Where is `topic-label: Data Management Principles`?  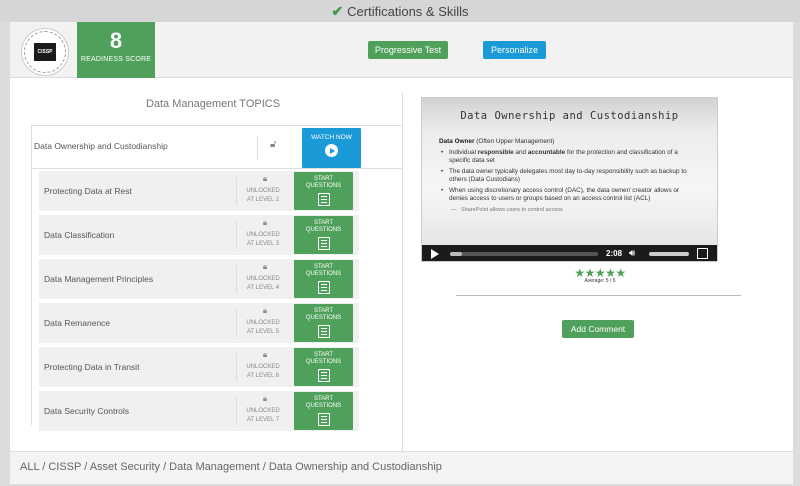 topic-label: Data Management Principles is located at coordinates (99, 279).